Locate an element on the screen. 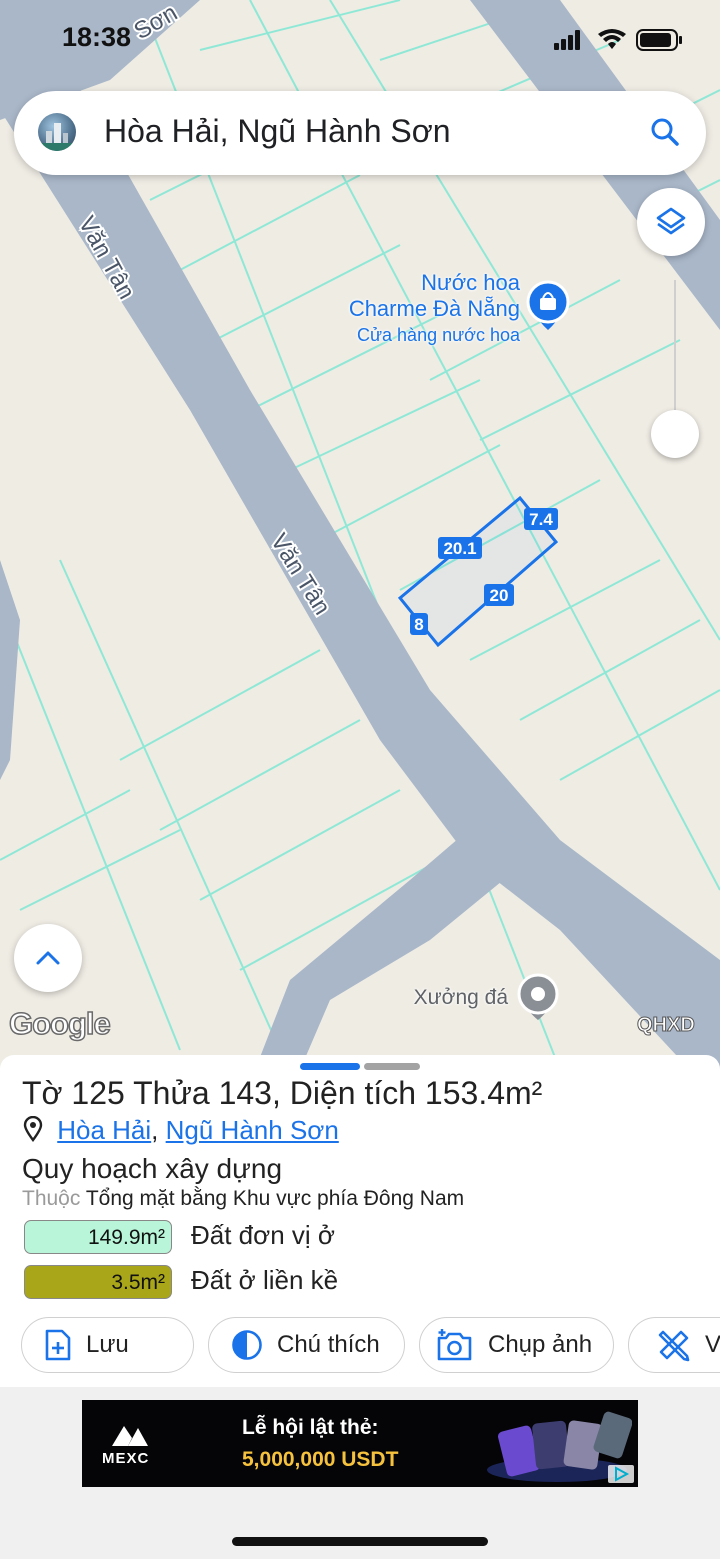  poi-workshop-label: Xưởng đá is located at coordinates (444, 998).